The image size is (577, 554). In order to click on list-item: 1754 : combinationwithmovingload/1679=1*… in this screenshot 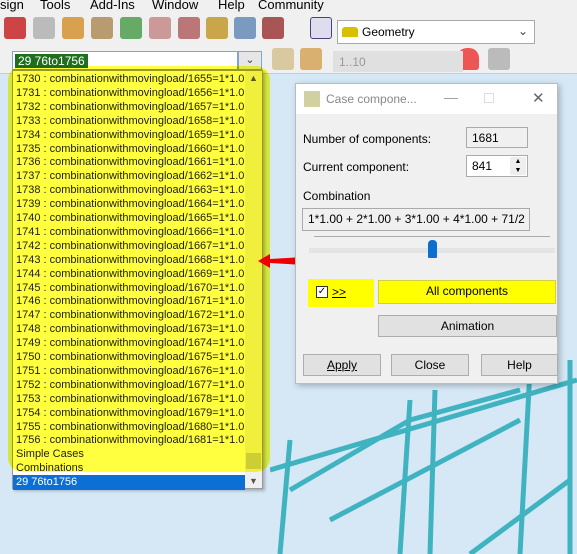, I will do `click(130, 413)`.